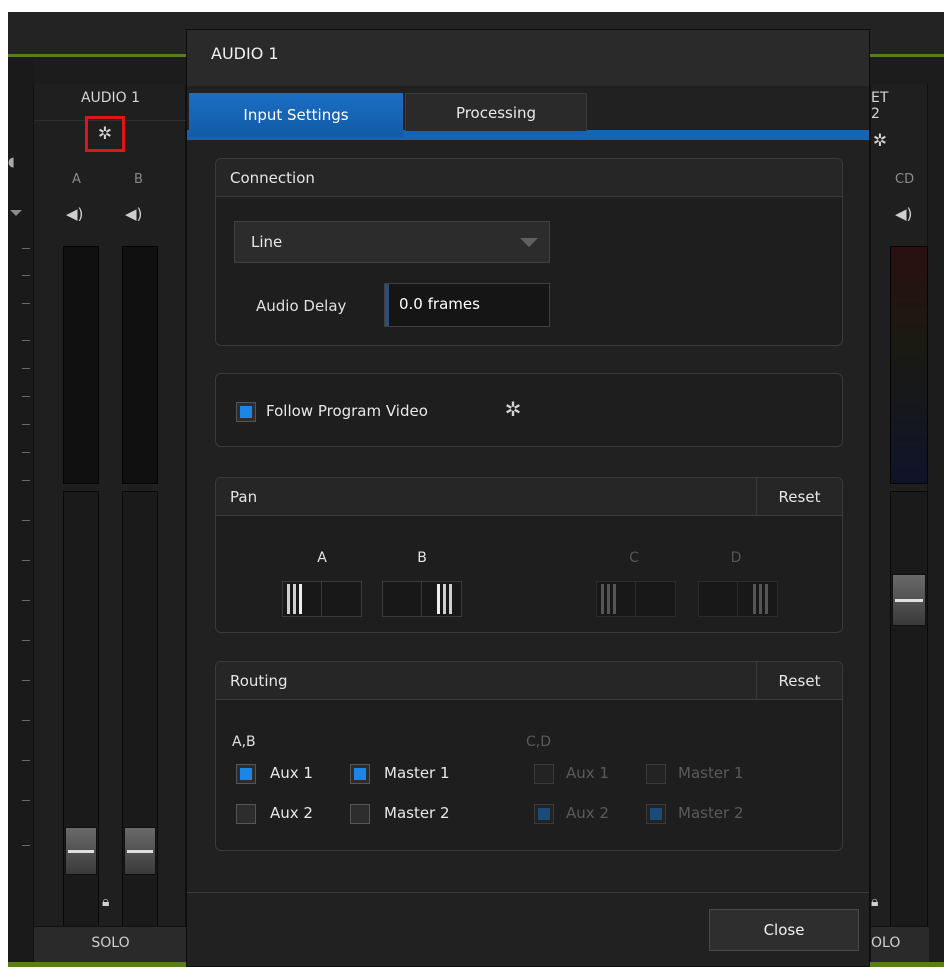 Image resolution: width=944 pixels, height=967 pixels. I want to click on cd-aux2-checkbox, so click(544, 814).